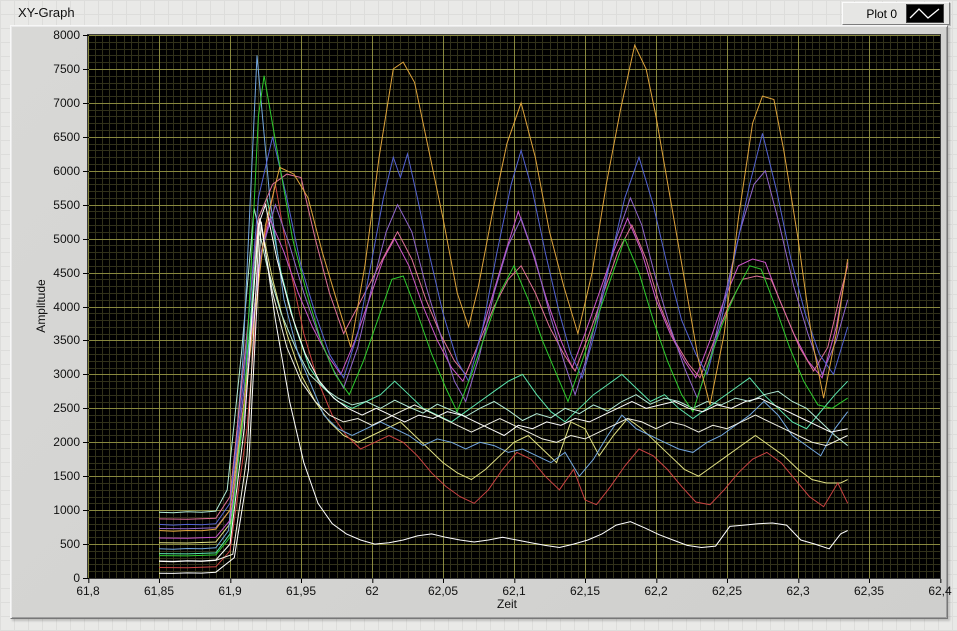 The image size is (957, 631). Describe the element at coordinates (52, 273) in the screenshot. I see `y-tick-label: 4500` at that location.